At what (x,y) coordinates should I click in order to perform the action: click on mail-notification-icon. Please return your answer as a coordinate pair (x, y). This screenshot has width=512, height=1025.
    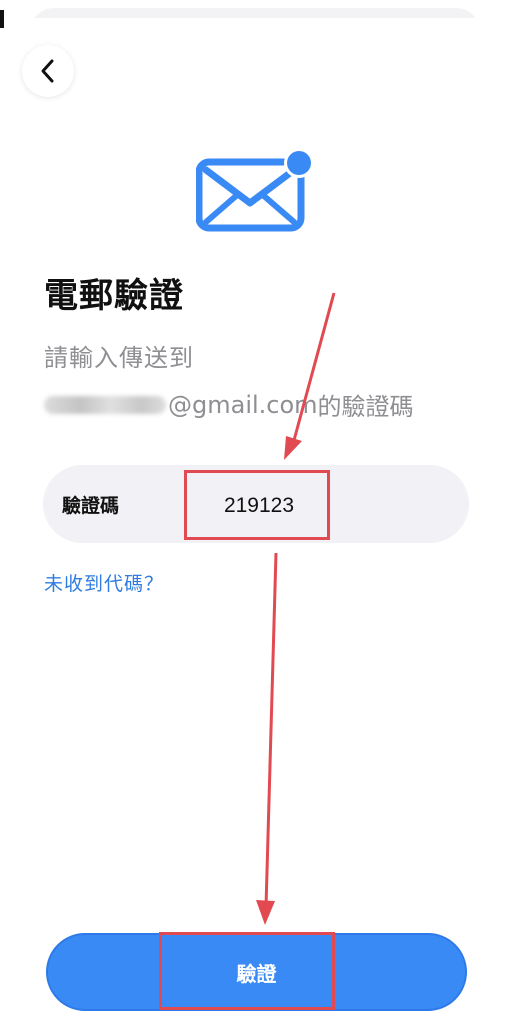
    Looking at the image, I should click on (255, 190).